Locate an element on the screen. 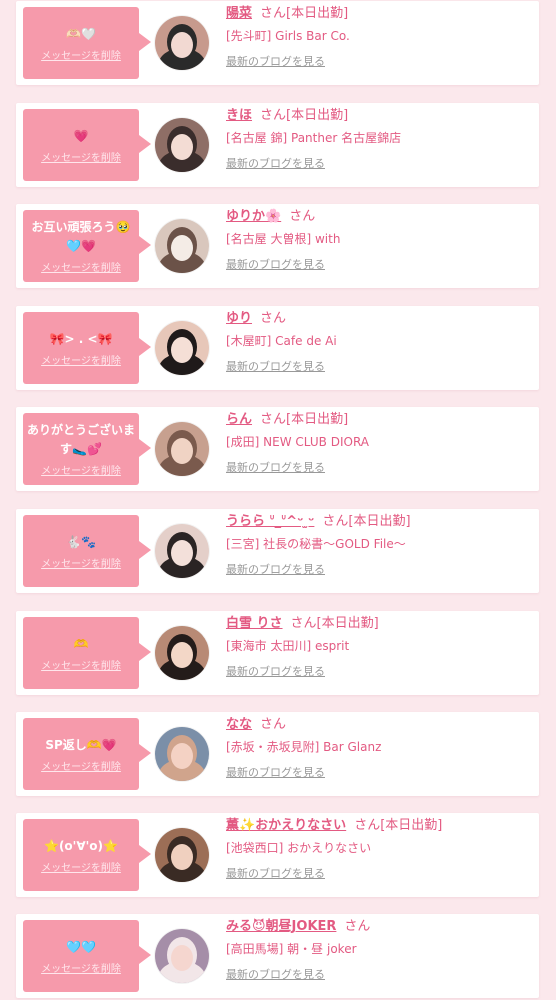 Image resolution: width=556 pixels, height=1000 pixels. user-name-link: ゆりか🌸 is located at coordinates (253, 216).